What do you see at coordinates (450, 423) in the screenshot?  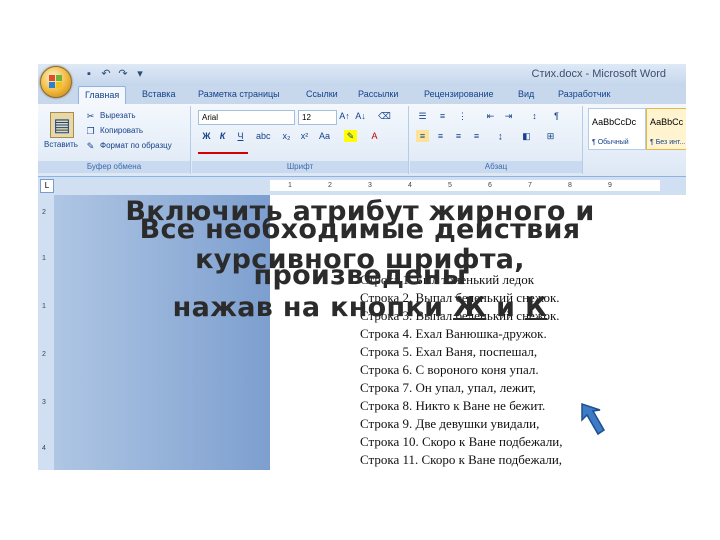 I see `doc-line: Строка 9. Две девушки увидали,` at bounding box center [450, 423].